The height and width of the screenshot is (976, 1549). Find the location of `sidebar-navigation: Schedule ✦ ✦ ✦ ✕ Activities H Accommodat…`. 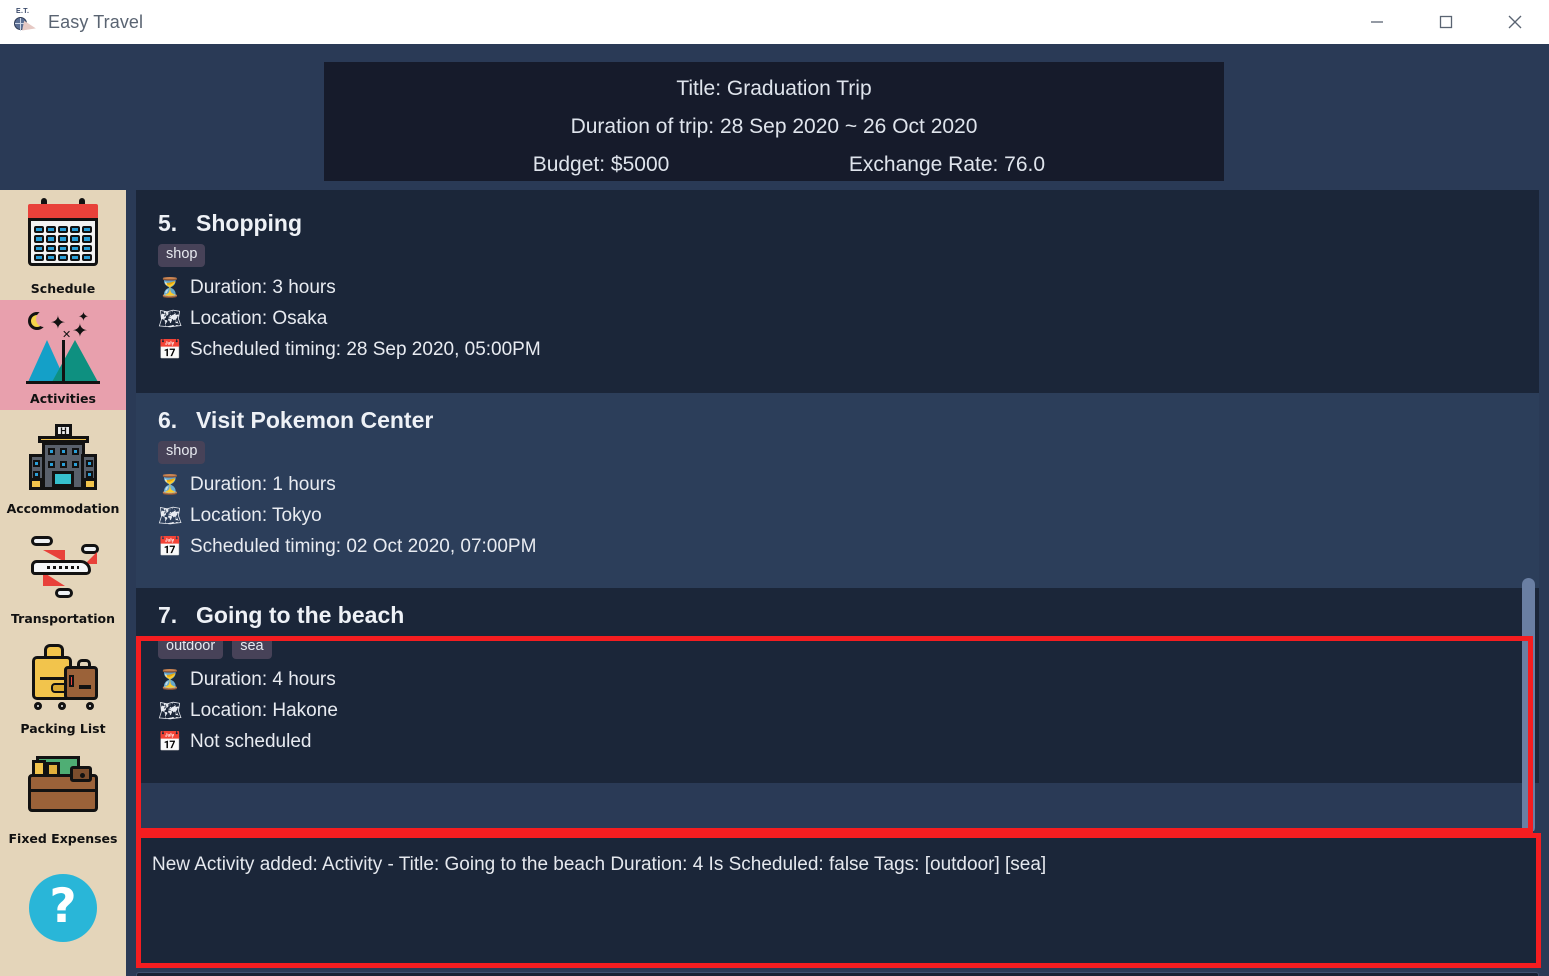

sidebar-navigation: Schedule ✦ ✦ ✦ ✕ Activities H Accommodat… is located at coordinates (63, 583).